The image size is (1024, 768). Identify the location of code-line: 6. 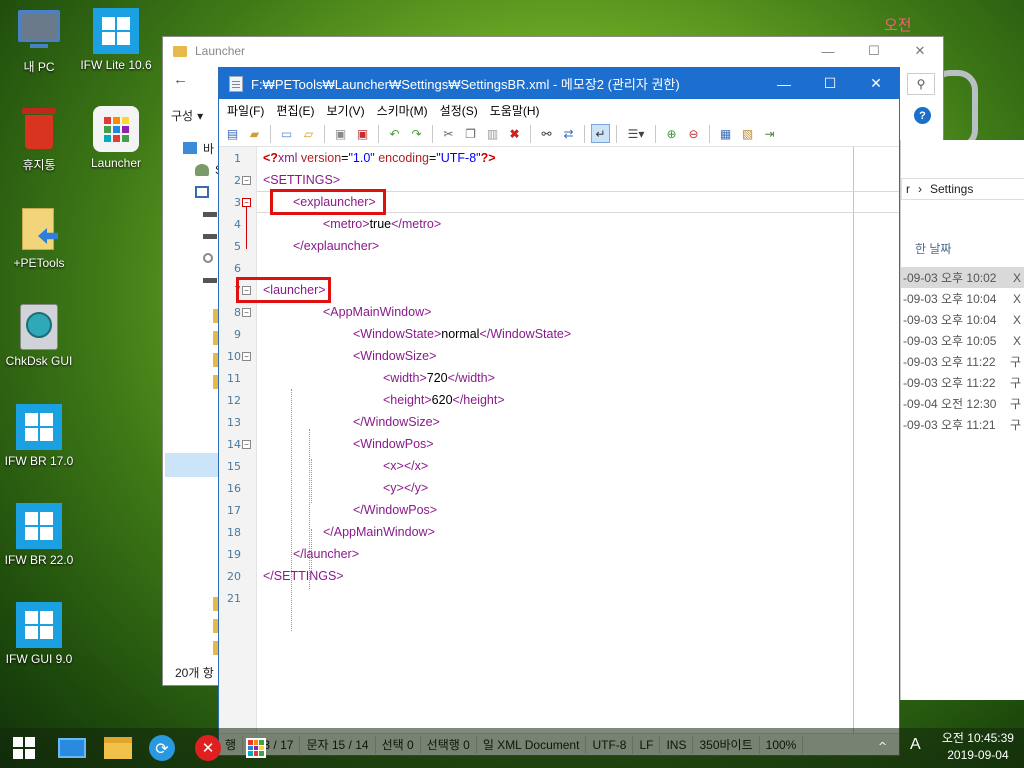
(559, 268).